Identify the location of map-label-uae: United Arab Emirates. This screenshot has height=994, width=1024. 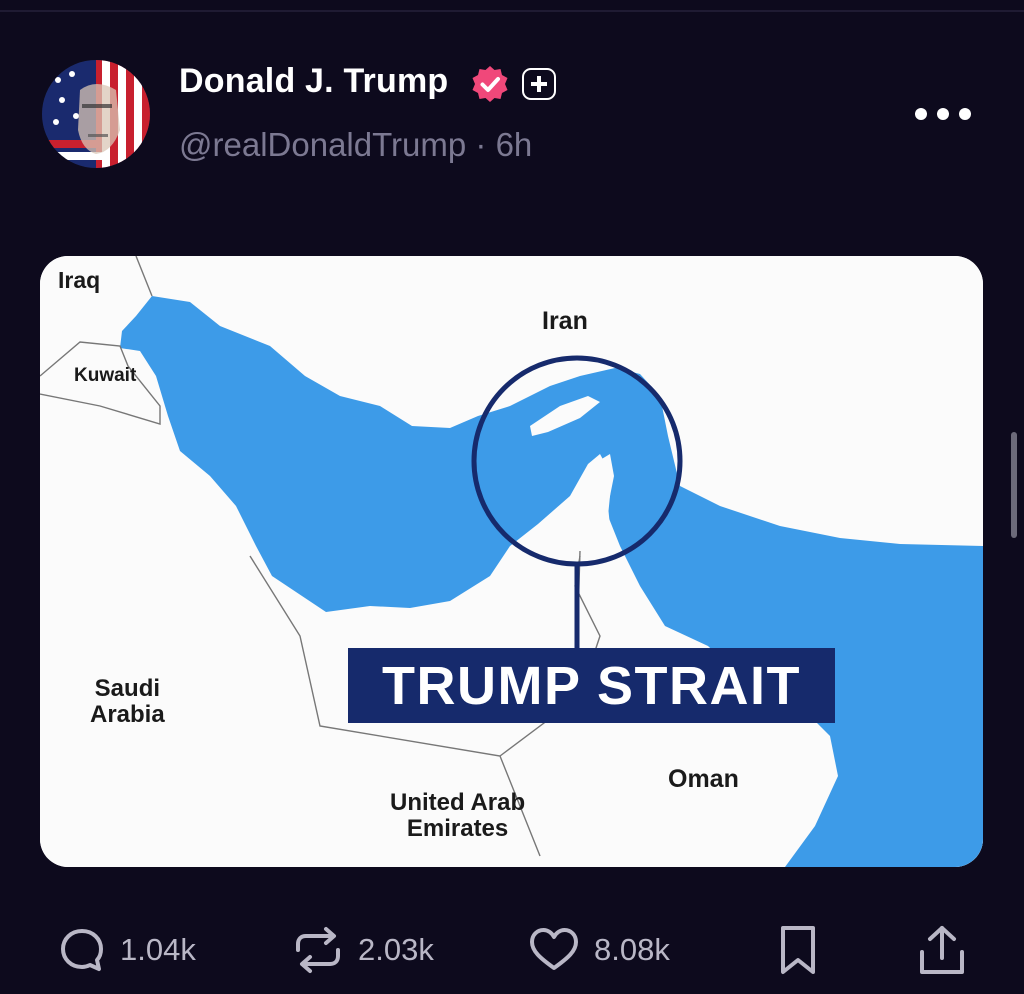
(458, 816).